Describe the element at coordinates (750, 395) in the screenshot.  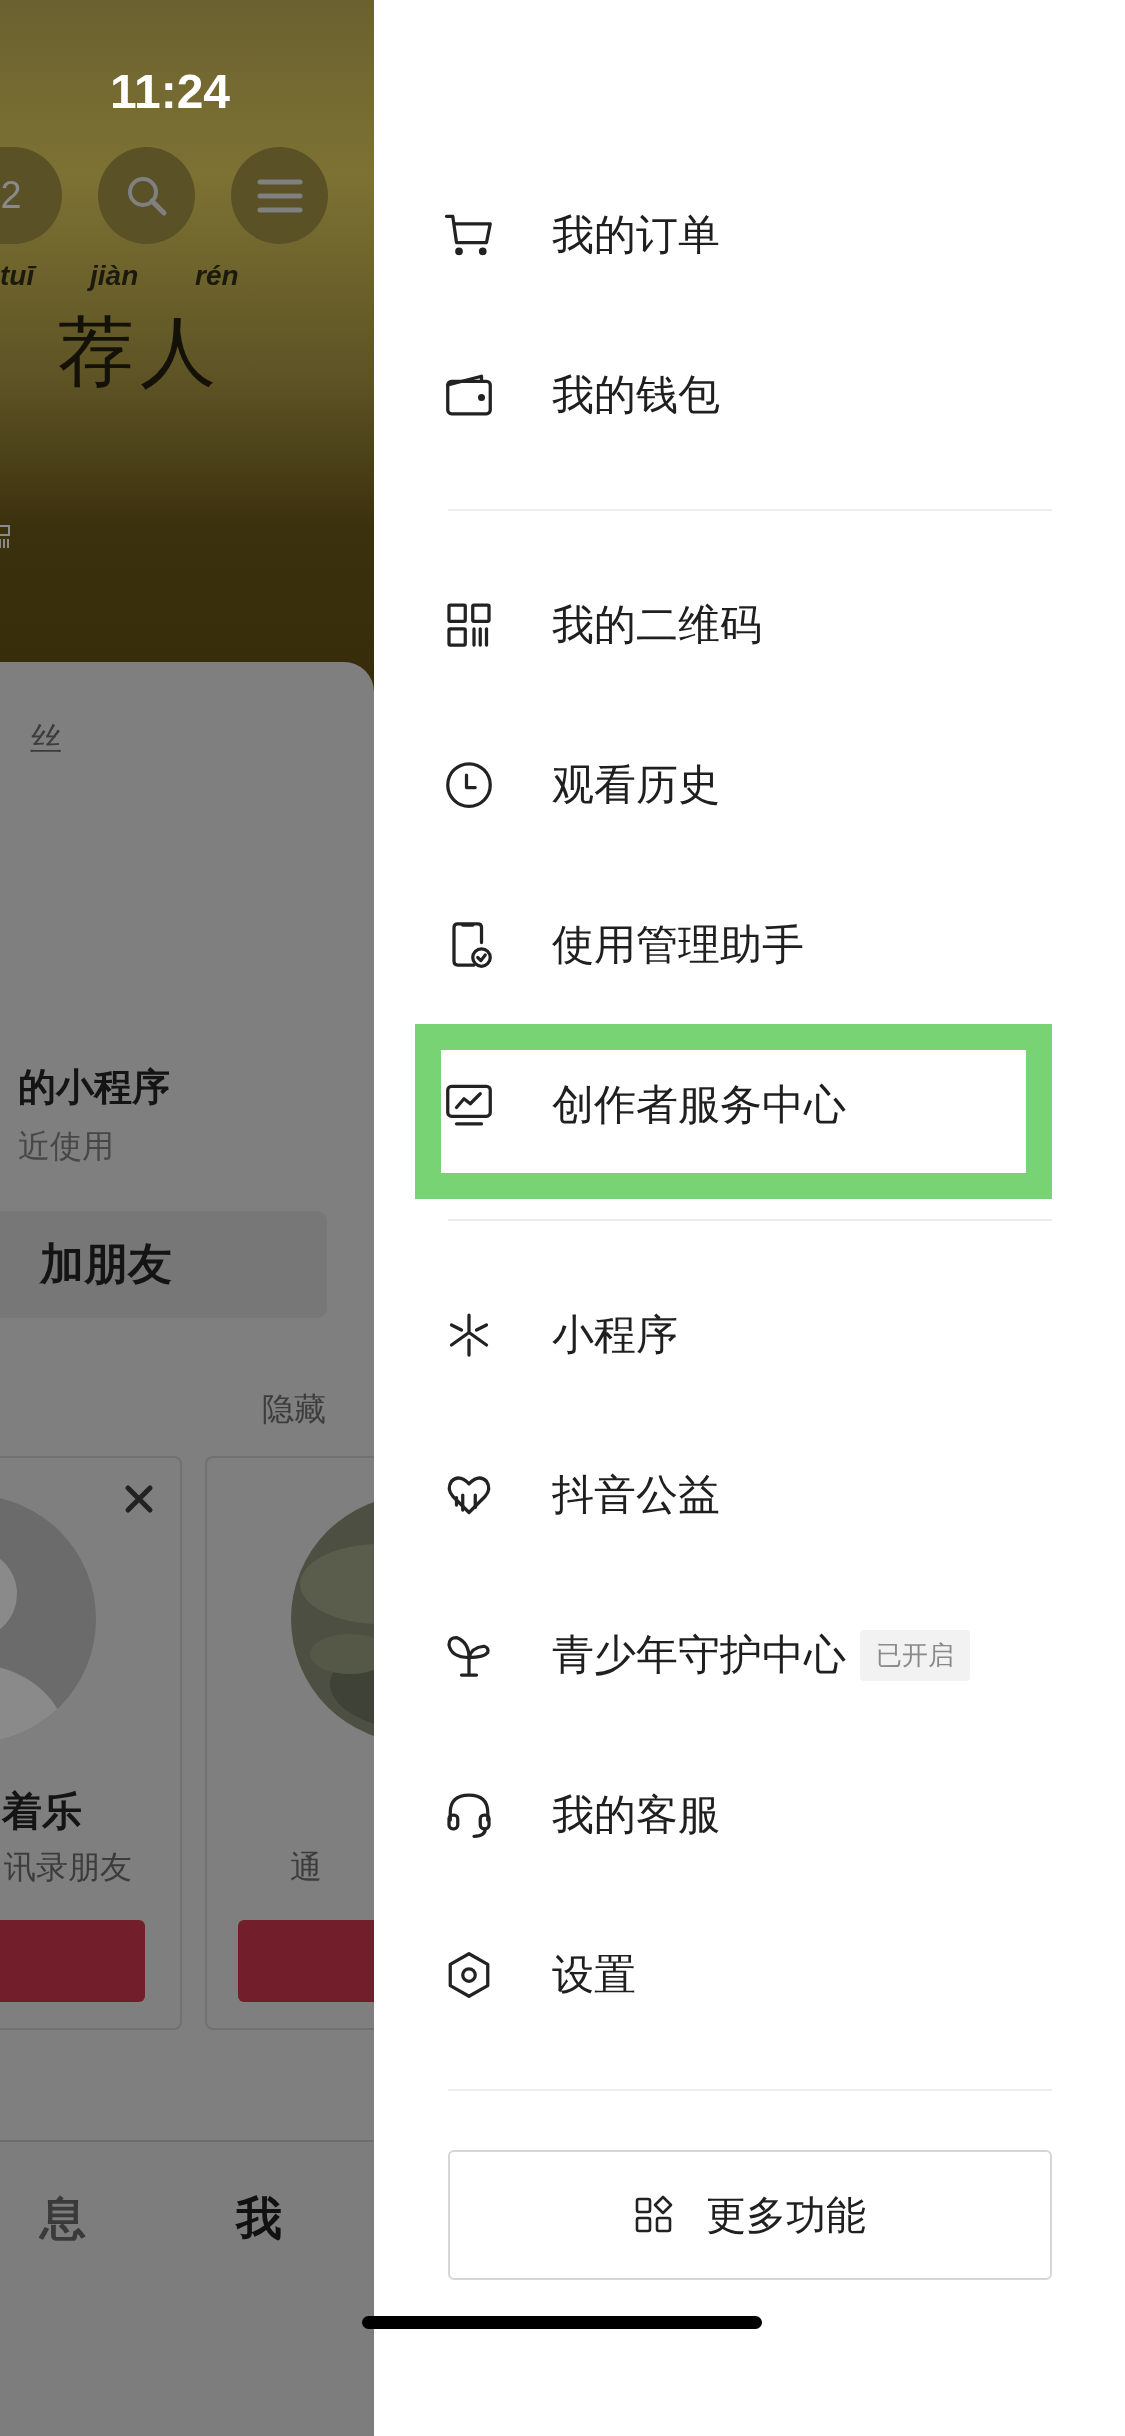
I see `menu-item: 我的钱包` at that location.